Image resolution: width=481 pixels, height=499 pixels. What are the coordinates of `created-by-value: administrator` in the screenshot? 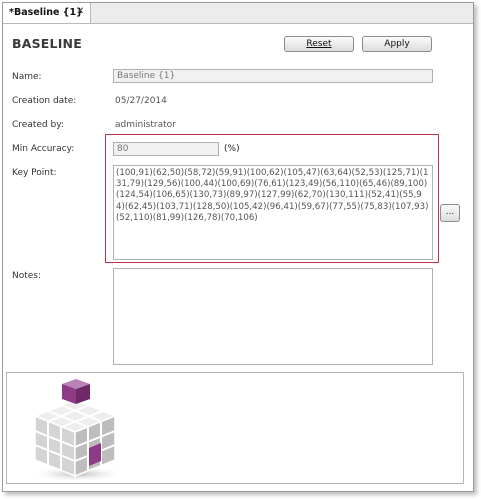 It's located at (145, 125).